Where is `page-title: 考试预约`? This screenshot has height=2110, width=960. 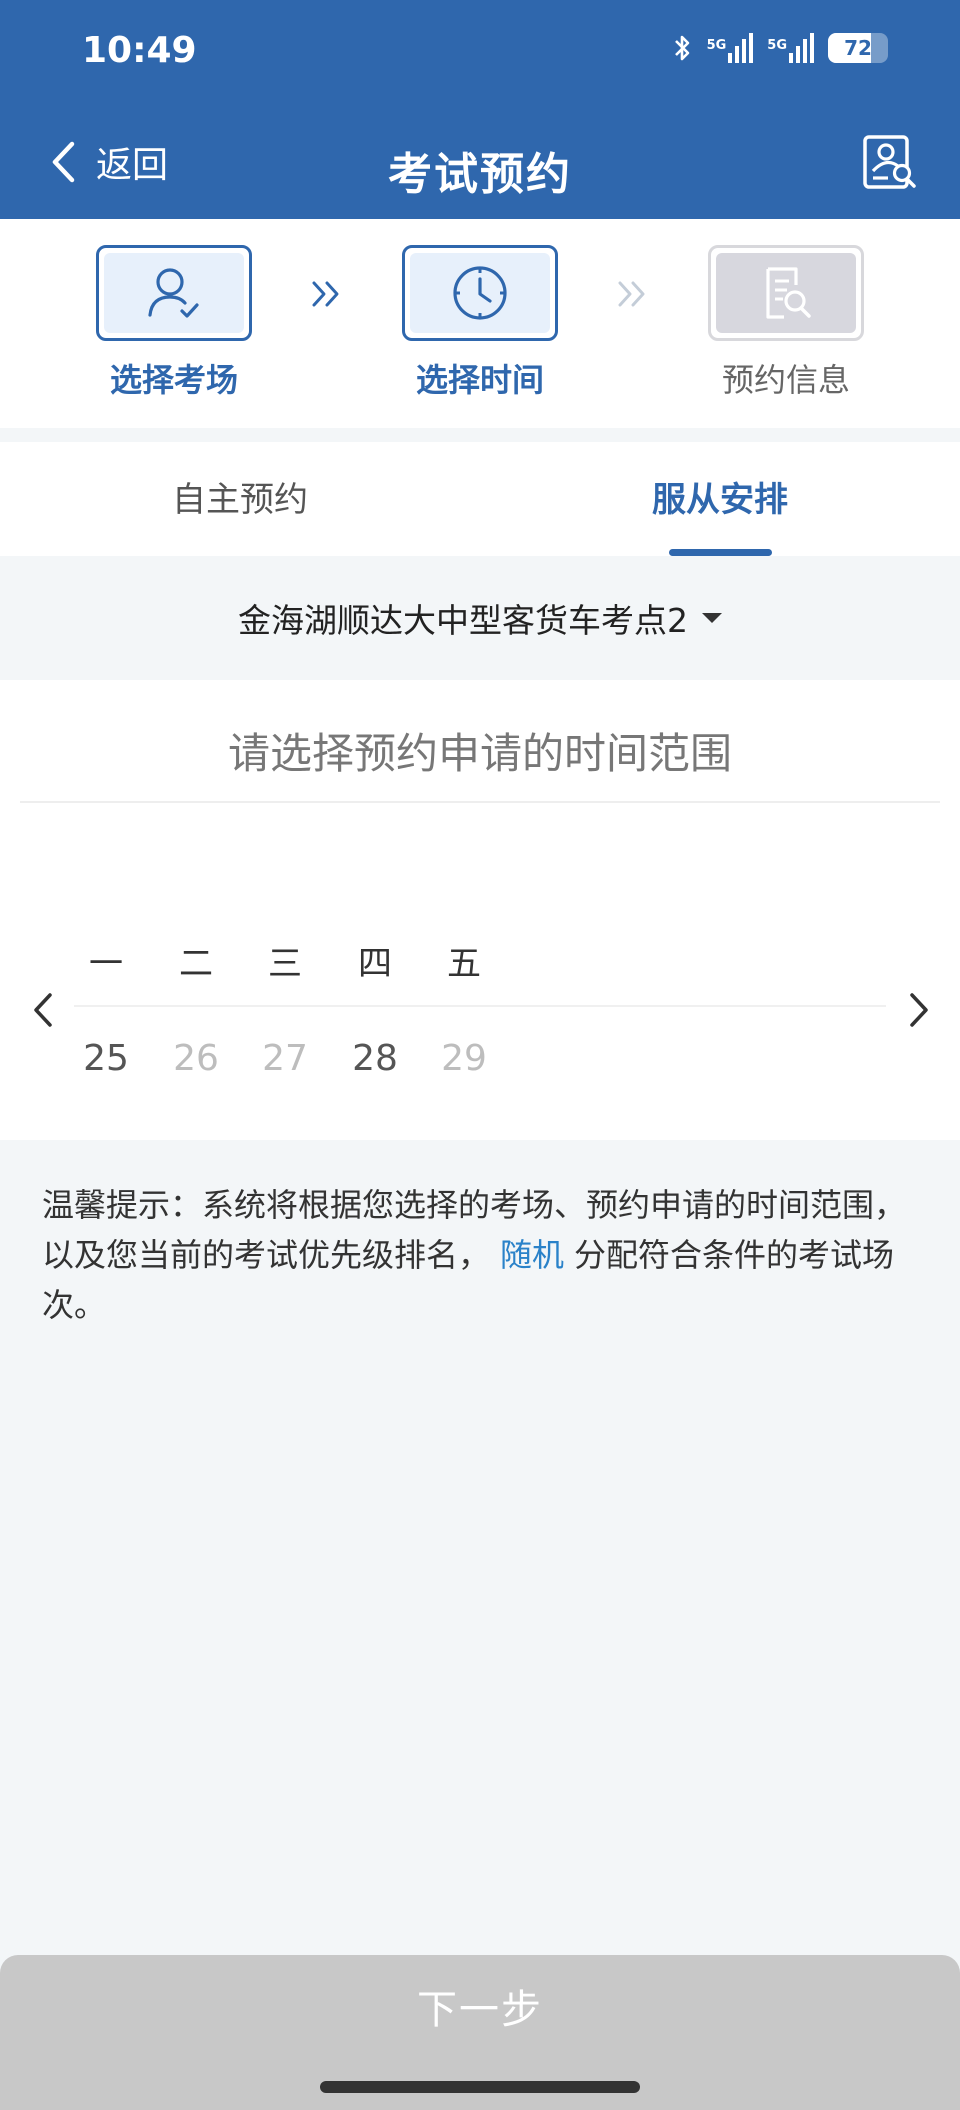 page-title: 考试预约 is located at coordinates (480, 174).